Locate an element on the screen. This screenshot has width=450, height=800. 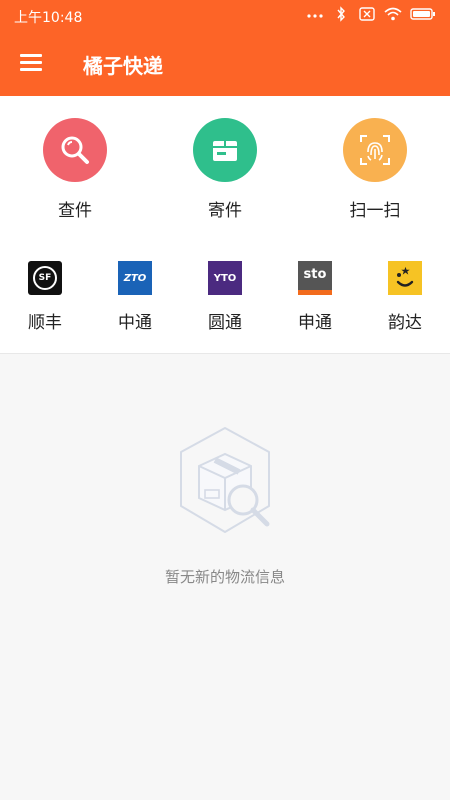
send-button: 寄件 is located at coordinates (225, 173).